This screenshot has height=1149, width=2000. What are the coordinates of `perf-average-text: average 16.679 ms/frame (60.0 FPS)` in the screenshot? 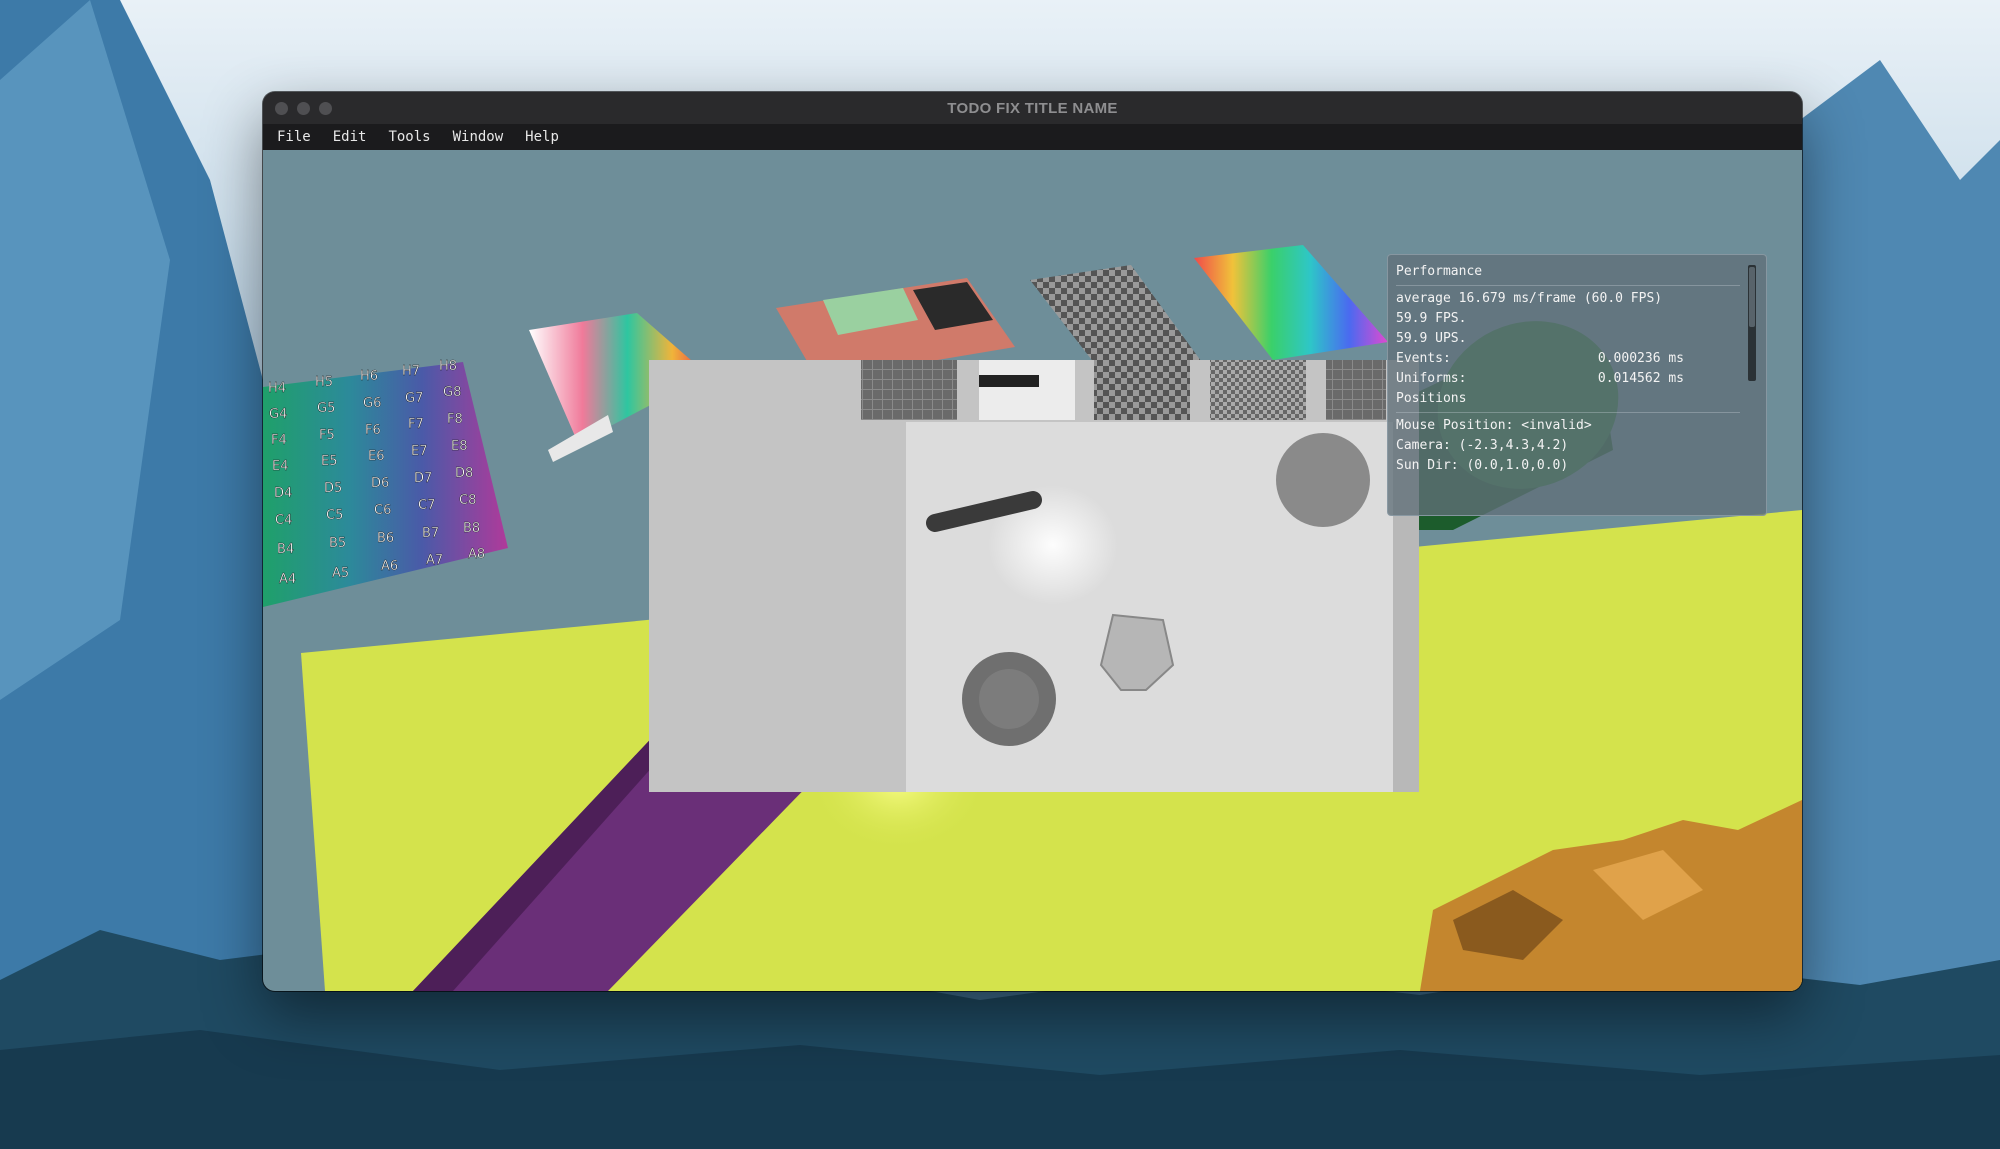 It's located at (1529, 298).